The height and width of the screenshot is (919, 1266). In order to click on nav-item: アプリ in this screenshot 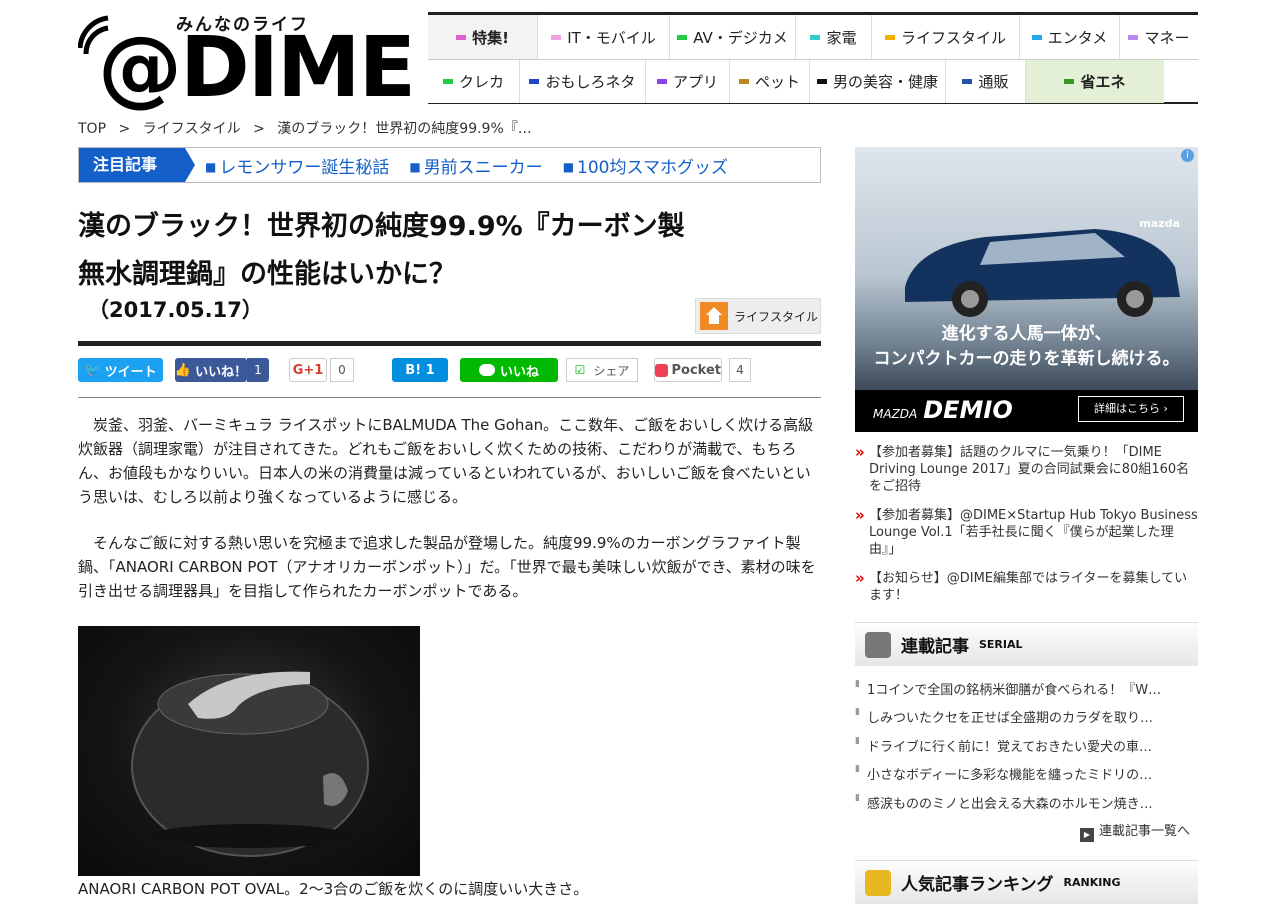, I will do `click(688, 81)`.